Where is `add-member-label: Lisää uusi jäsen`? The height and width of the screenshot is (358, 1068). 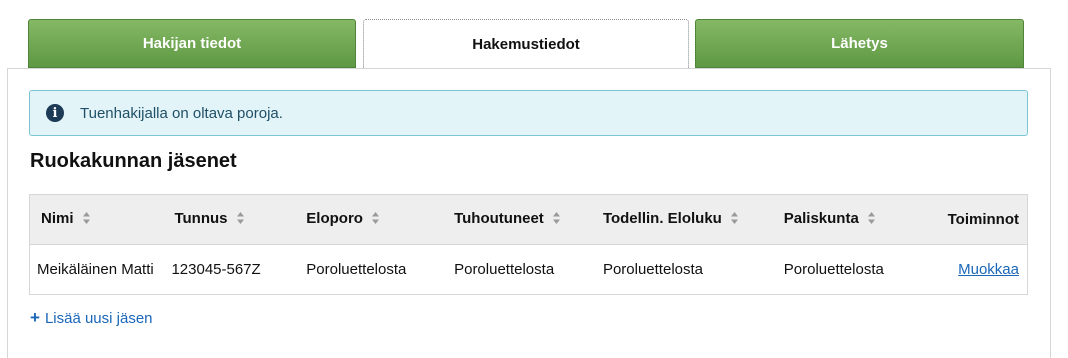 add-member-label: Lisää uusi jäsen is located at coordinates (98, 318).